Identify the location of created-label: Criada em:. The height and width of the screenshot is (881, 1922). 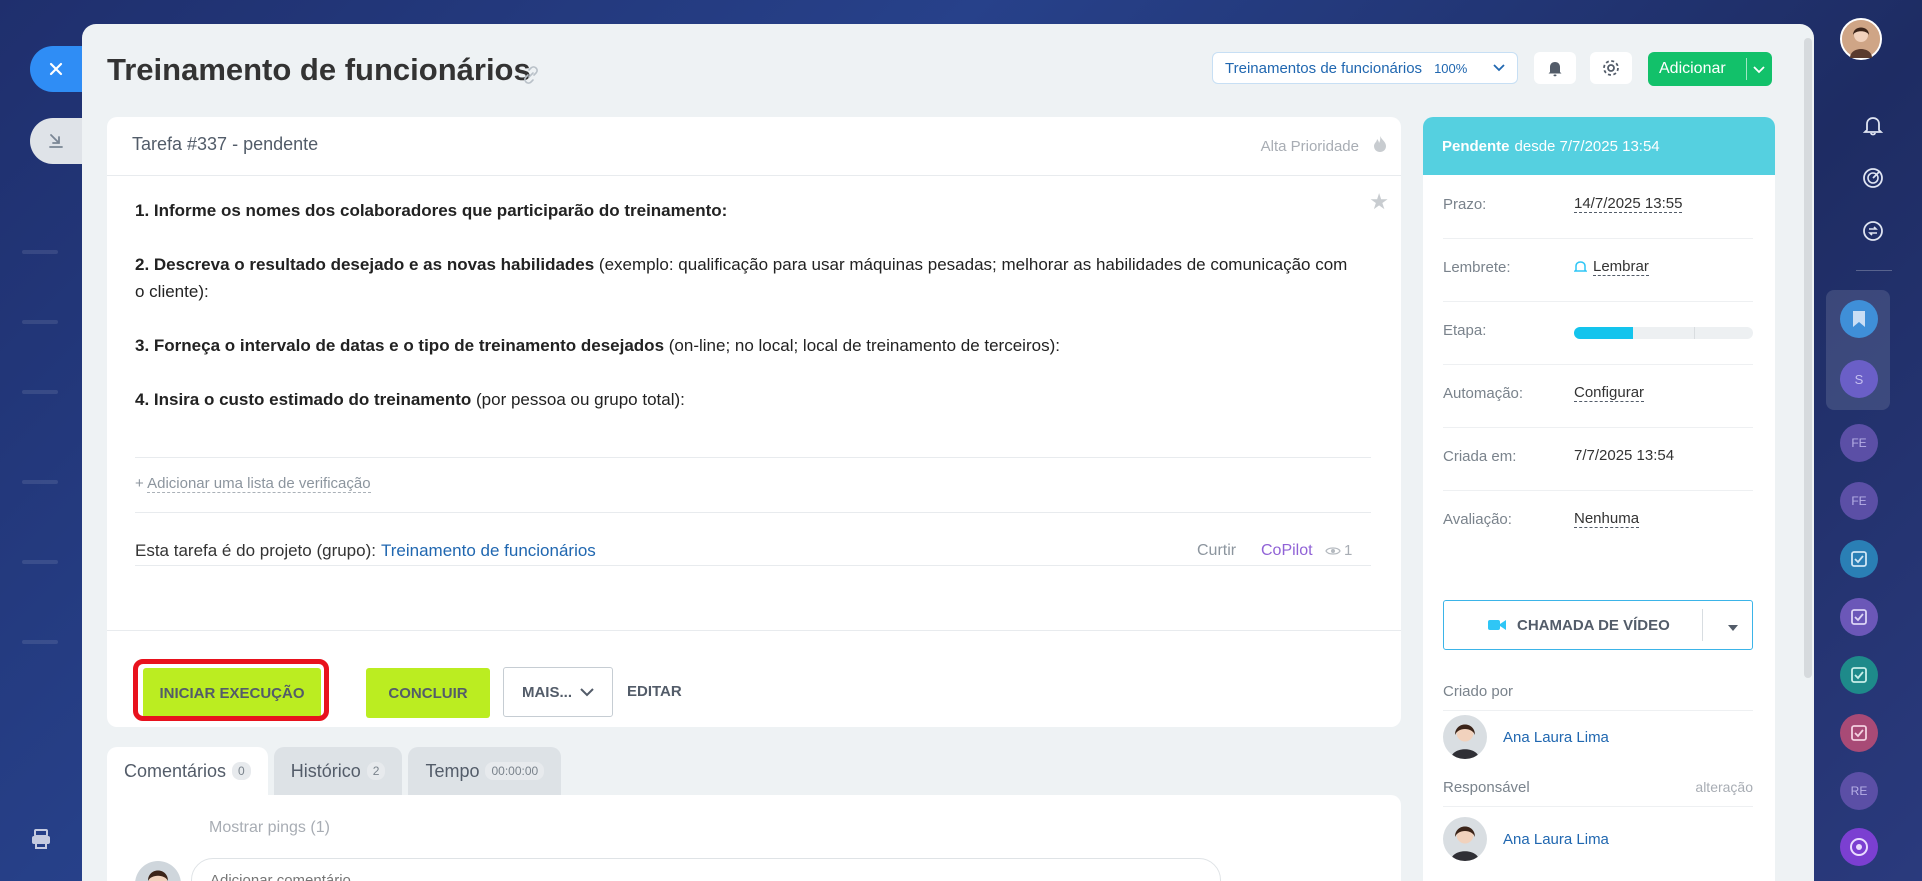
(1480, 456).